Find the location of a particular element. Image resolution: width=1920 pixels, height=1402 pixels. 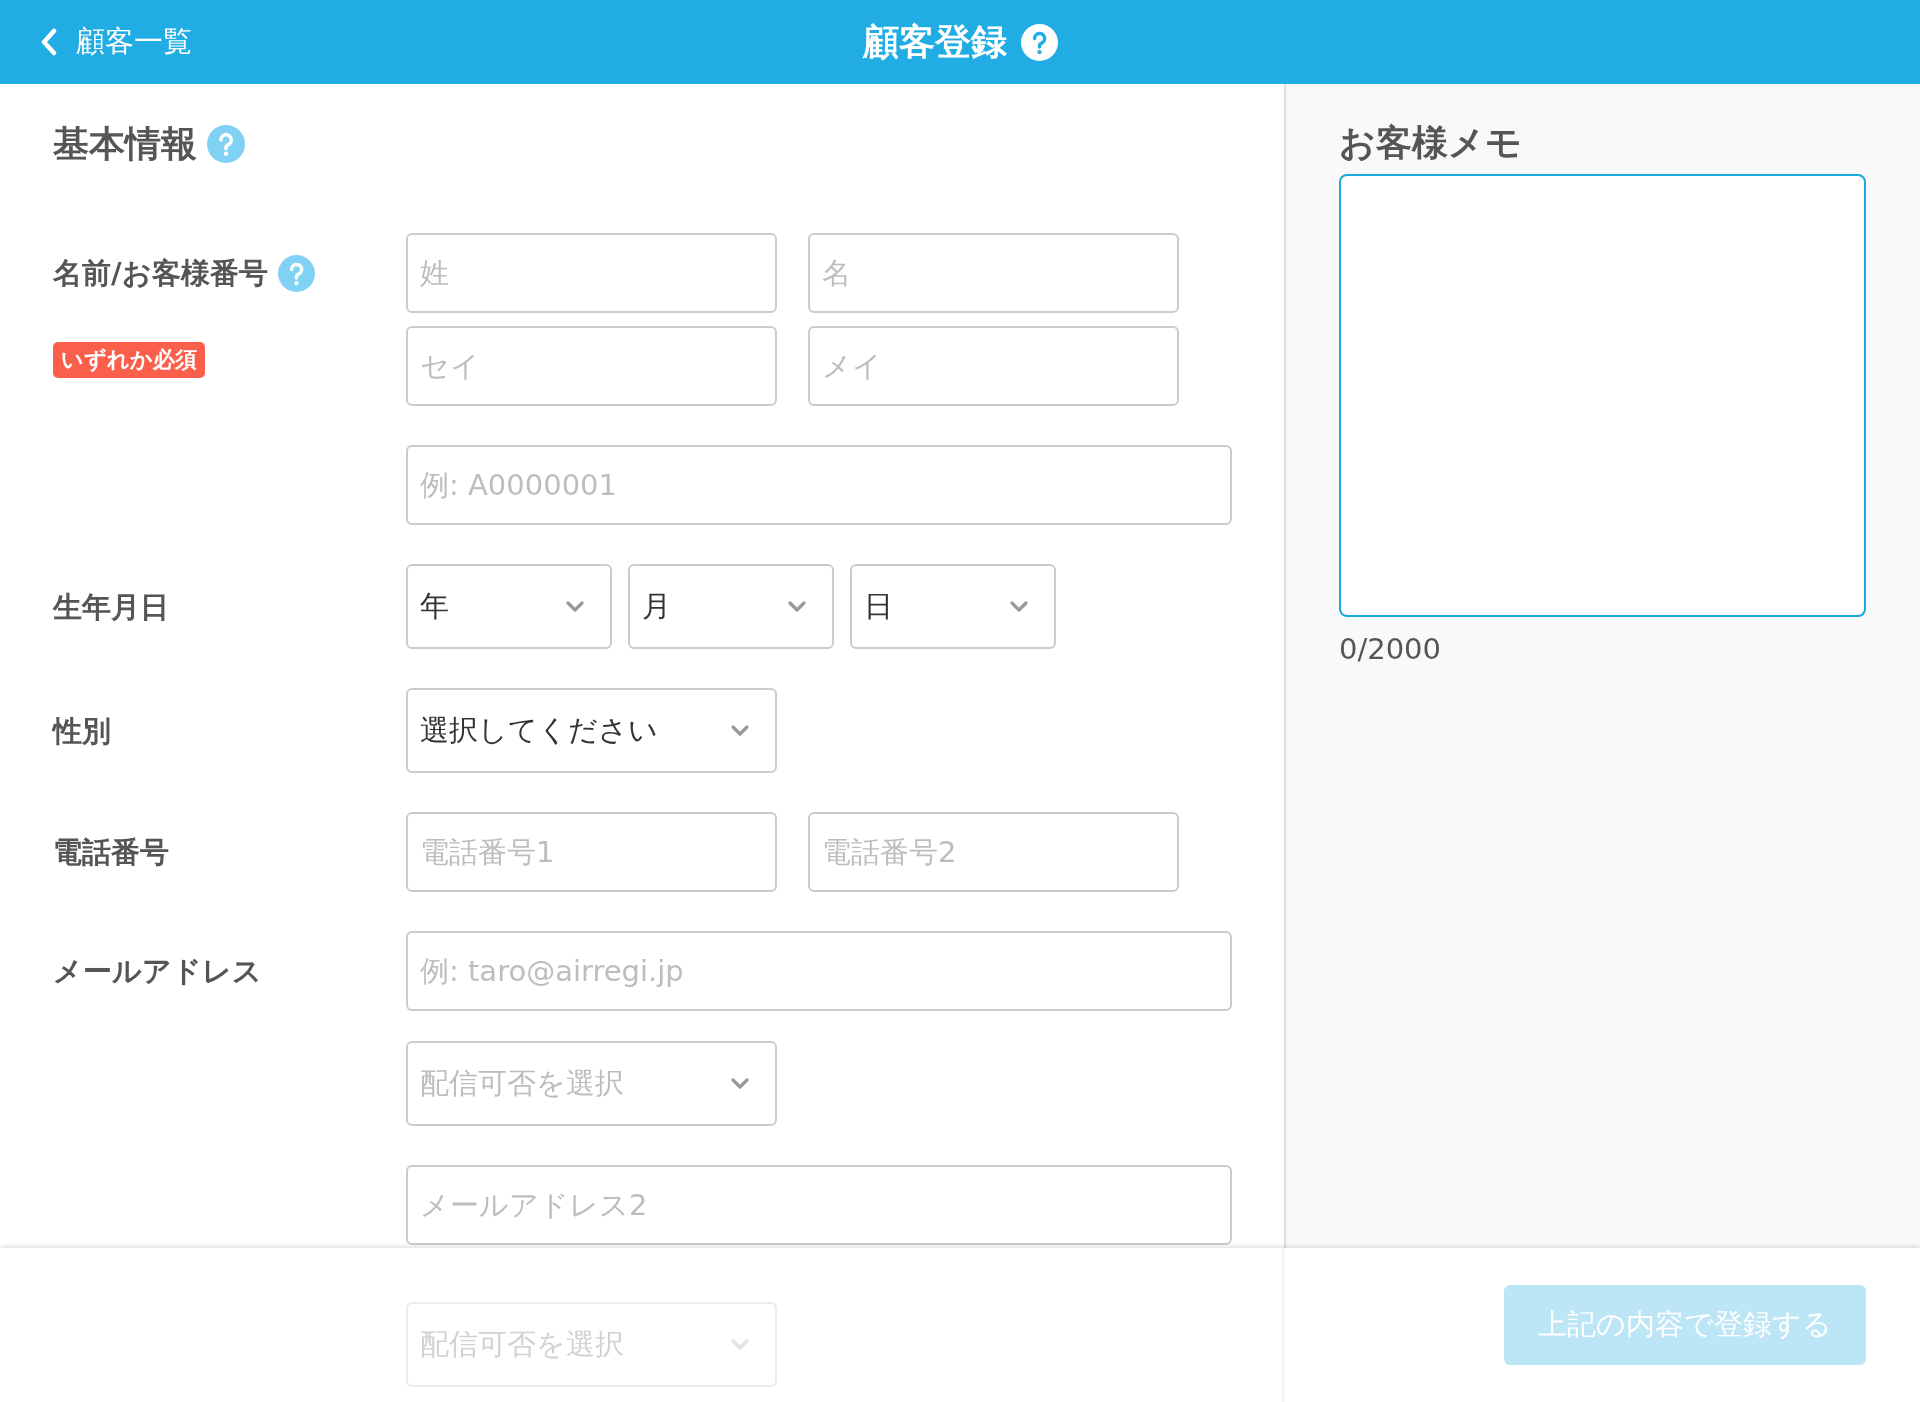

dropdown: 年 is located at coordinates (509, 606).